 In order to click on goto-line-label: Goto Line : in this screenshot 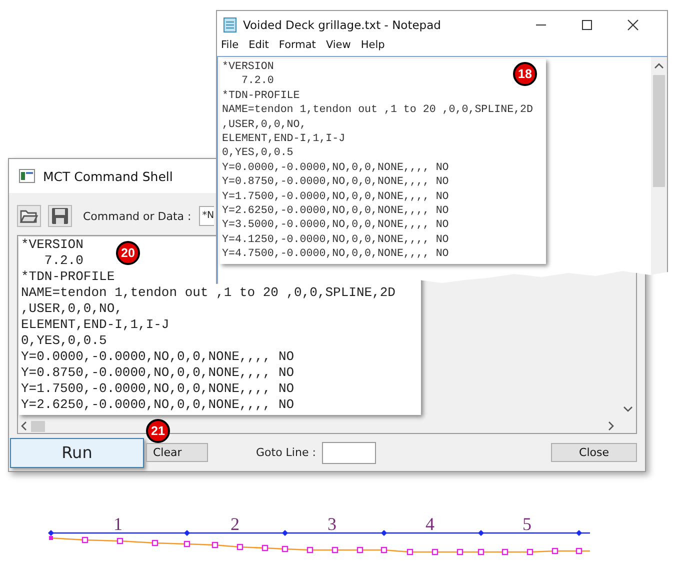, I will do `click(286, 452)`.